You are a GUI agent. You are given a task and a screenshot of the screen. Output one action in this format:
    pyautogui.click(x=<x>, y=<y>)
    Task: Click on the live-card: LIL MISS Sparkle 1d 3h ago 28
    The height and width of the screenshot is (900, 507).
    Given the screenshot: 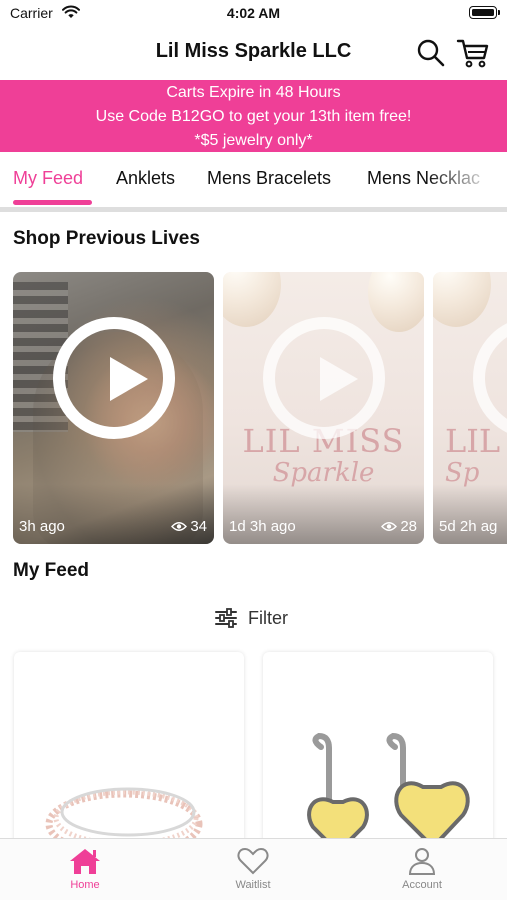 What is the action you would take?
    pyautogui.click(x=323, y=408)
    